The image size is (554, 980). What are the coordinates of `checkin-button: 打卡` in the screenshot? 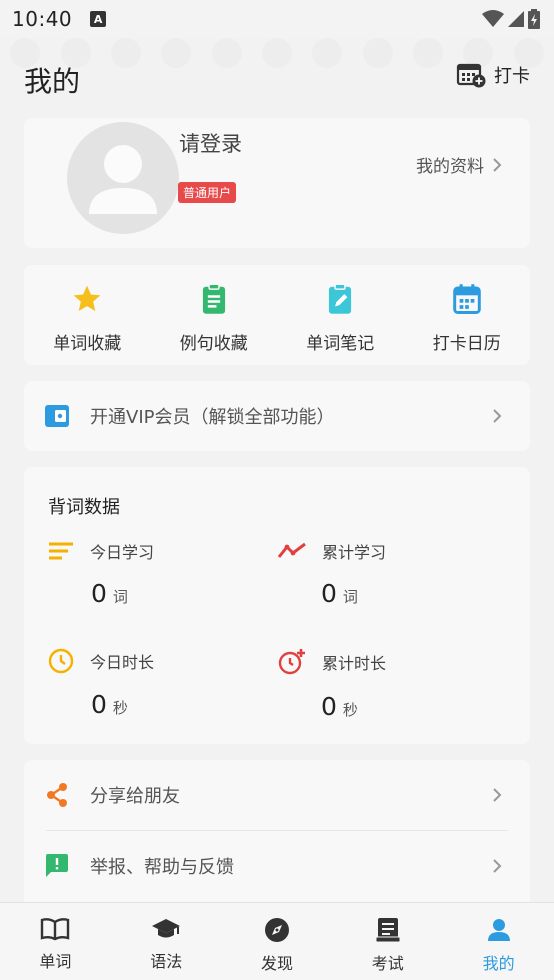 It's located at (493, 75).